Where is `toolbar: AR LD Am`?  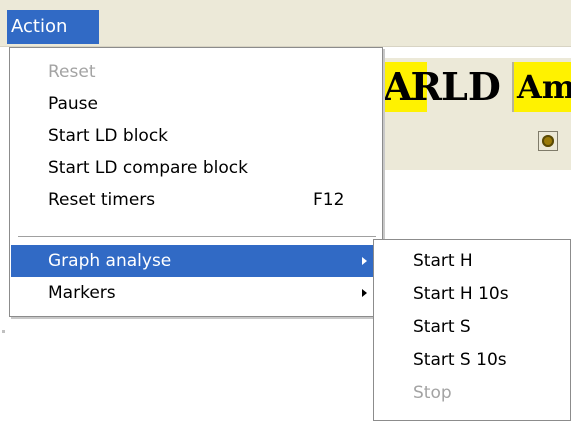
toolbar: AR LD Am is located at coordinates (477, 88).